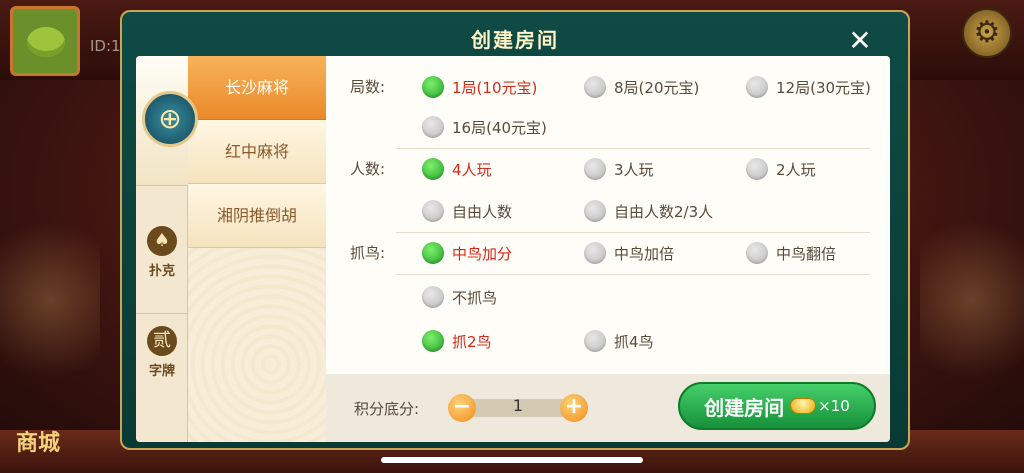  What do you see at coordinates (796, 169) in the screenshot?
I see `players-option-2-label: 2人玩` at bounding box center [796, 169].